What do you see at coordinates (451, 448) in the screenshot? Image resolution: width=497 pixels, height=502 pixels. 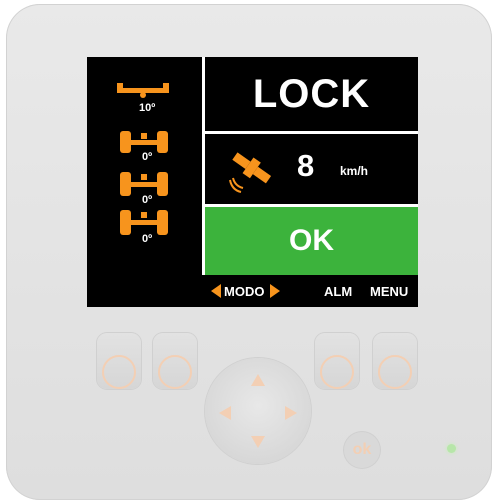 I see `power-led` at bounding box center [451, 448].